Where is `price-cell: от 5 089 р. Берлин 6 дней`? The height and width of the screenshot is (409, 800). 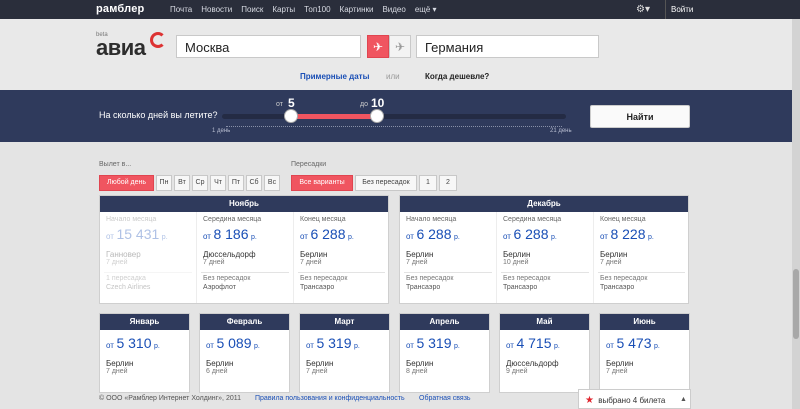 price-cell: от 5 089 р. Берлин 6 дней is located at coordinates (245, 361).